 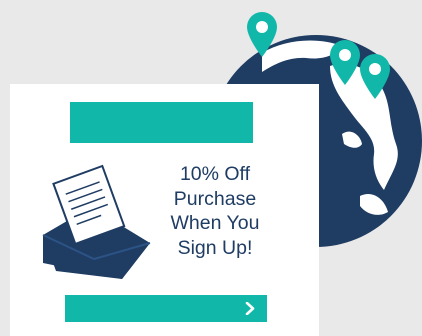 What do you see at coordinates (215, 211) in the screenshot?
I see `offer-text: 10% Off Purchase When You Sign Up!` at bounding box center [215, 211].